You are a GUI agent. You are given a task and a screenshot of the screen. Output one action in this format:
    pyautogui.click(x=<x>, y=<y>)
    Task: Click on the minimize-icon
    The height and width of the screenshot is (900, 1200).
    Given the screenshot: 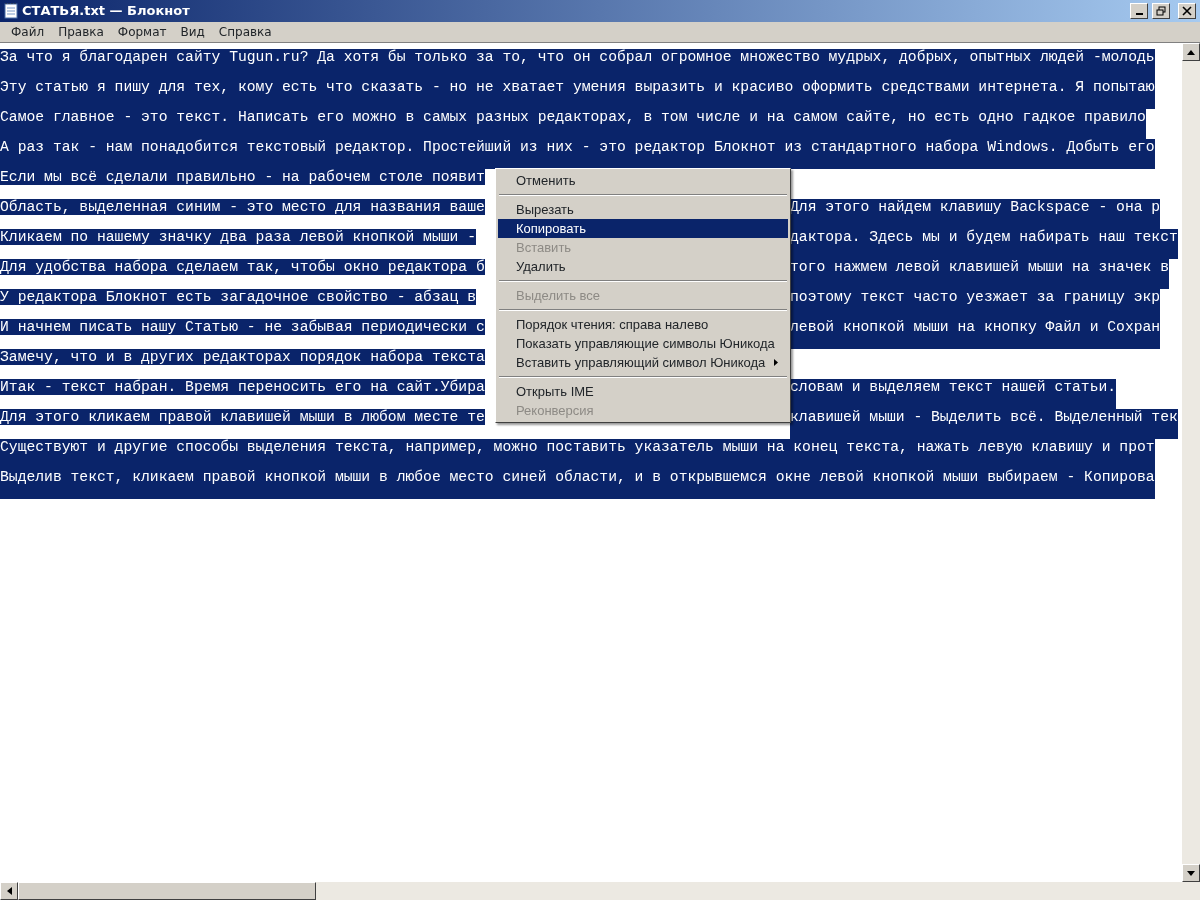 What is the action you would take?
    pyautogui.click(x=1139, y=14)
    